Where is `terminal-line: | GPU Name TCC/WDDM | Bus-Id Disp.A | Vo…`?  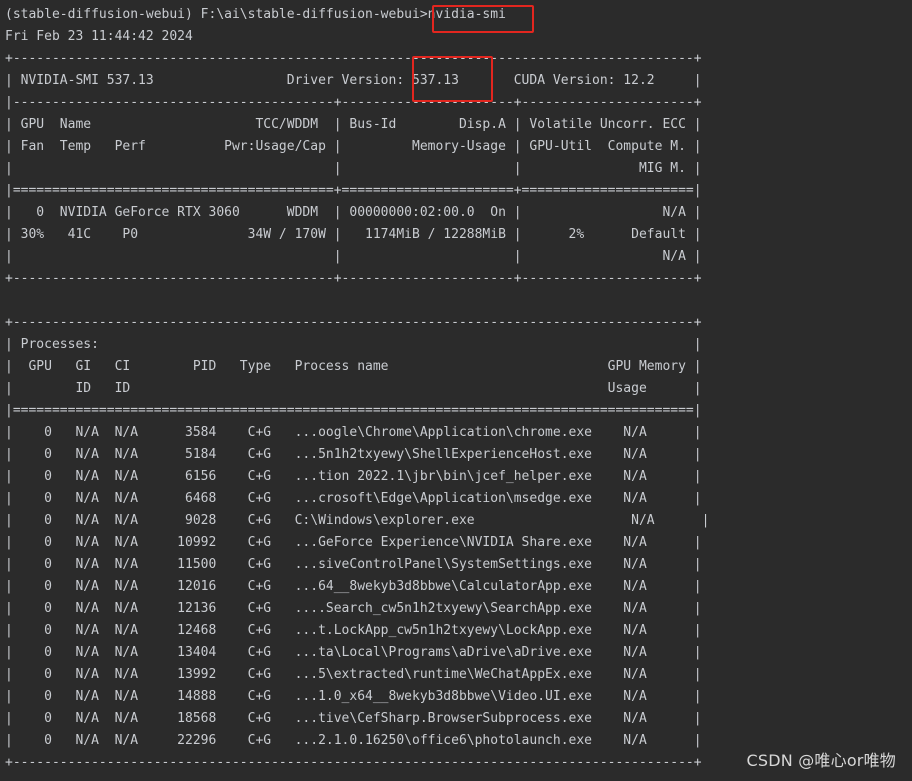
terminal-line: | GPU Name TCC/WDDM | Bus-Id Disp.A | Vo… is located at coordinates (353, 124).